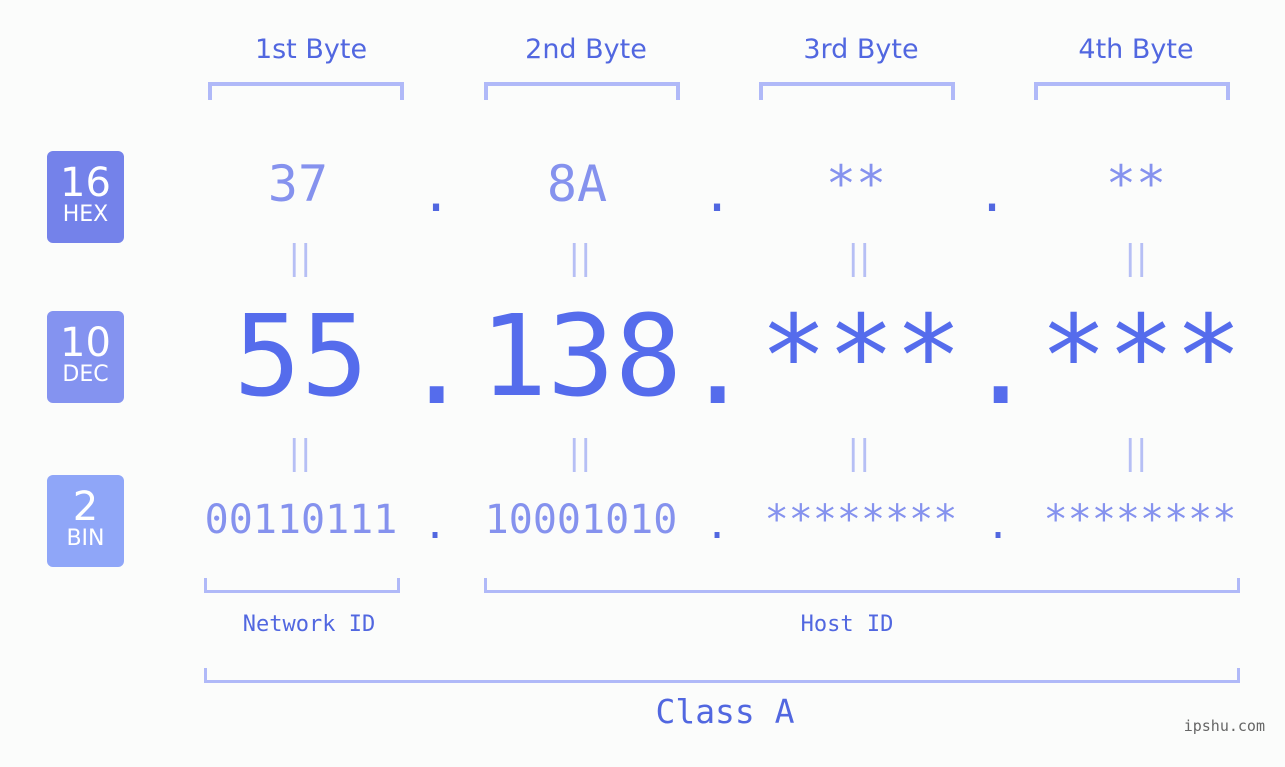 Image resolution: width=1285 pixels, height=767 pixels. I want to click on dec-badge-label: DEC, so click(85, 374).